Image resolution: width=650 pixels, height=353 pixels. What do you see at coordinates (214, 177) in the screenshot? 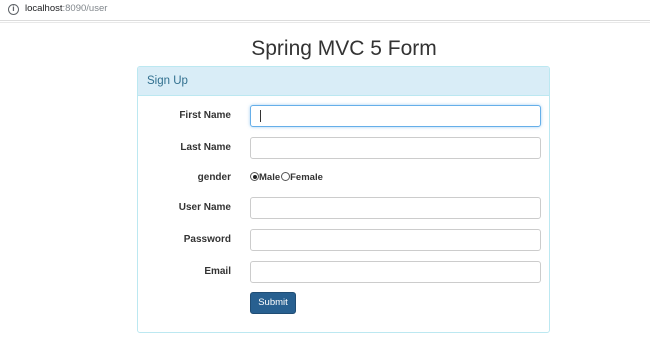
I see `gender-label: gender` at bounding box center [214, 177].